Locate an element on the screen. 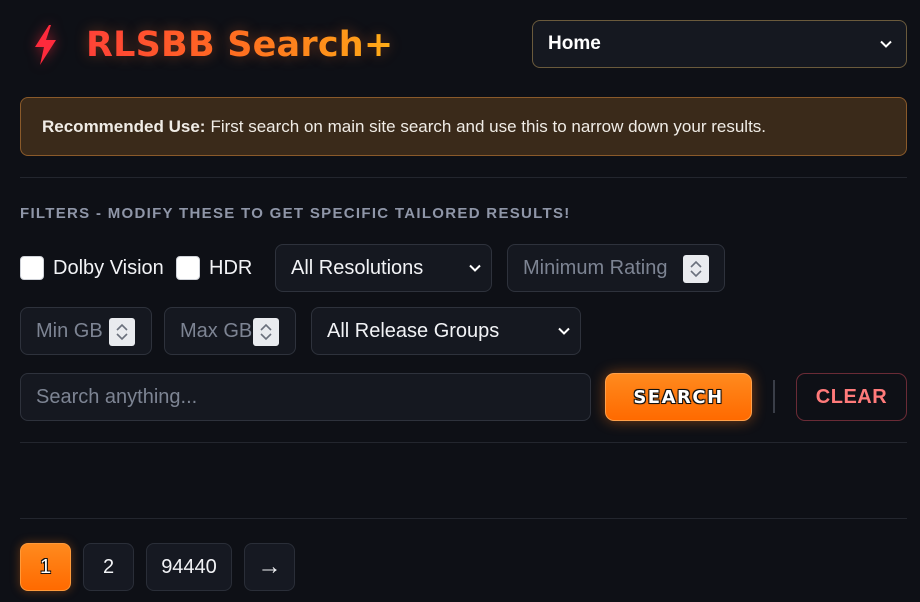  next-page-button: → is located at coordinates (269, 567).